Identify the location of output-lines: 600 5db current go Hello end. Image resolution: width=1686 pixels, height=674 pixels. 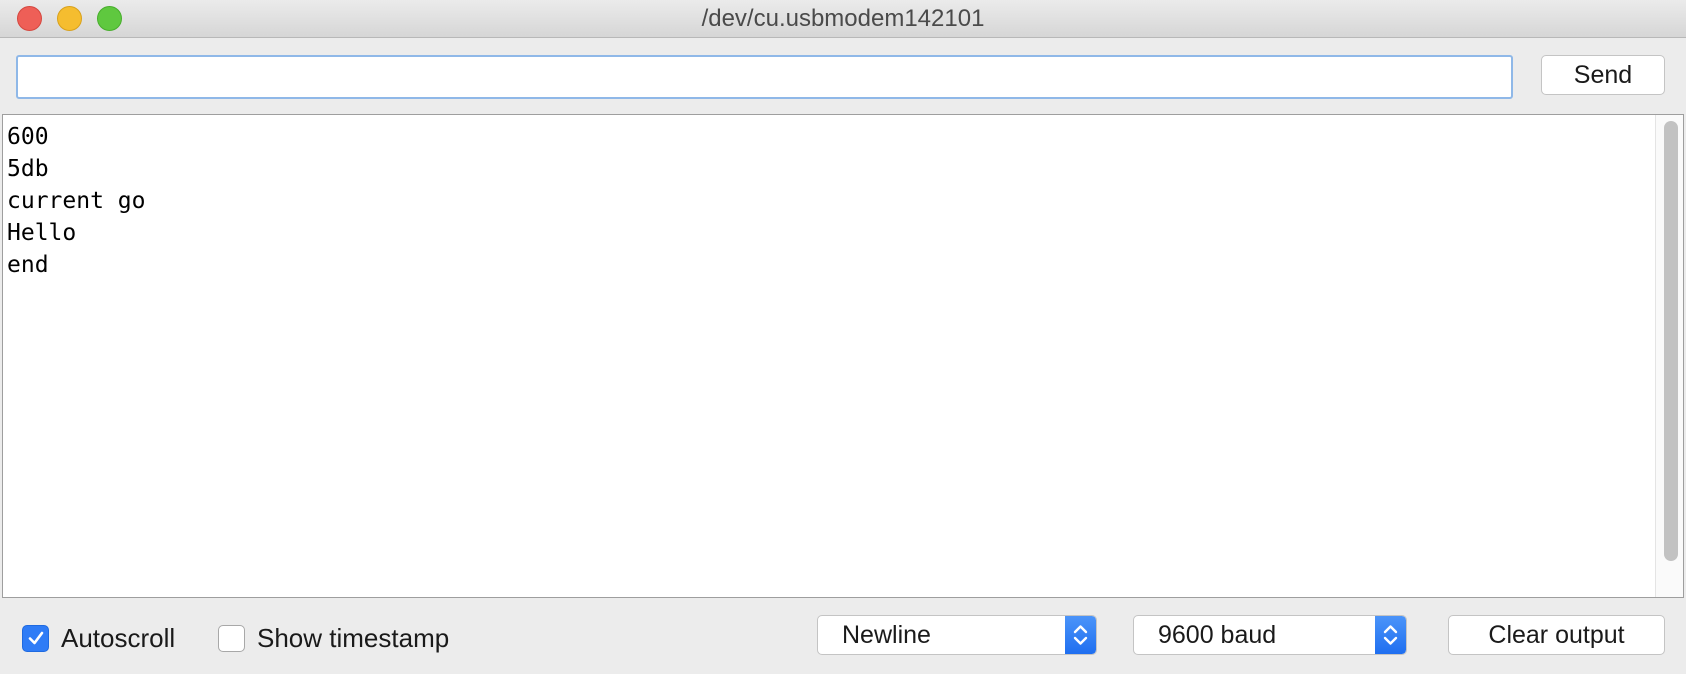
(76, 201).